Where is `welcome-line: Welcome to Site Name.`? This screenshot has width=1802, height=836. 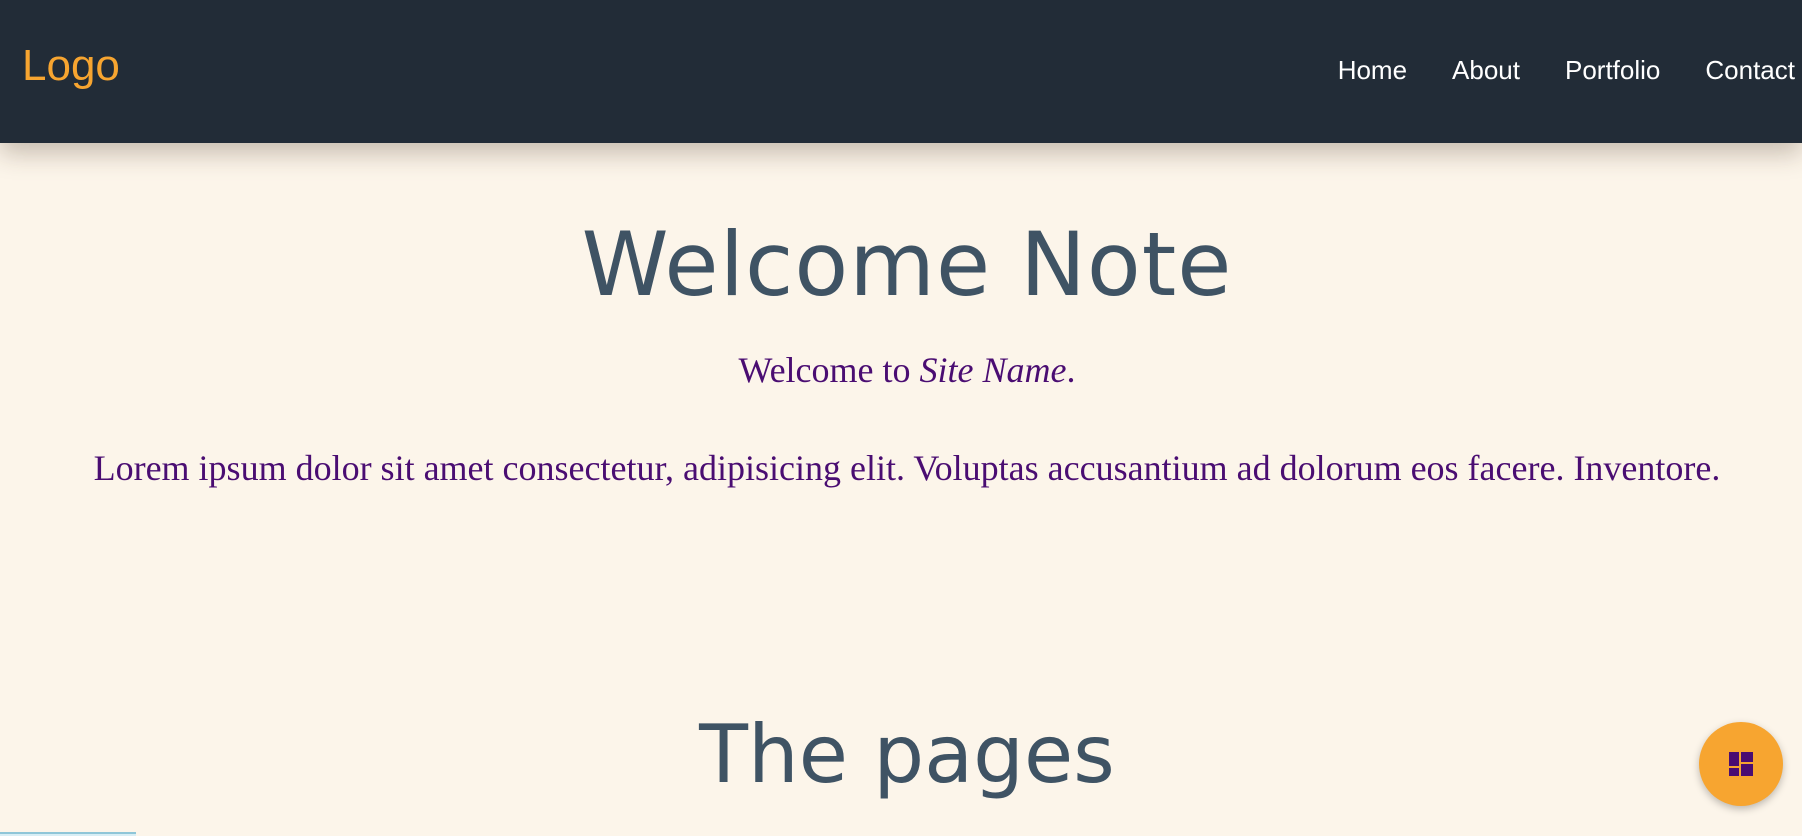 welcome-line: Welcome to Site Name. is located at coordinates (901, 370).